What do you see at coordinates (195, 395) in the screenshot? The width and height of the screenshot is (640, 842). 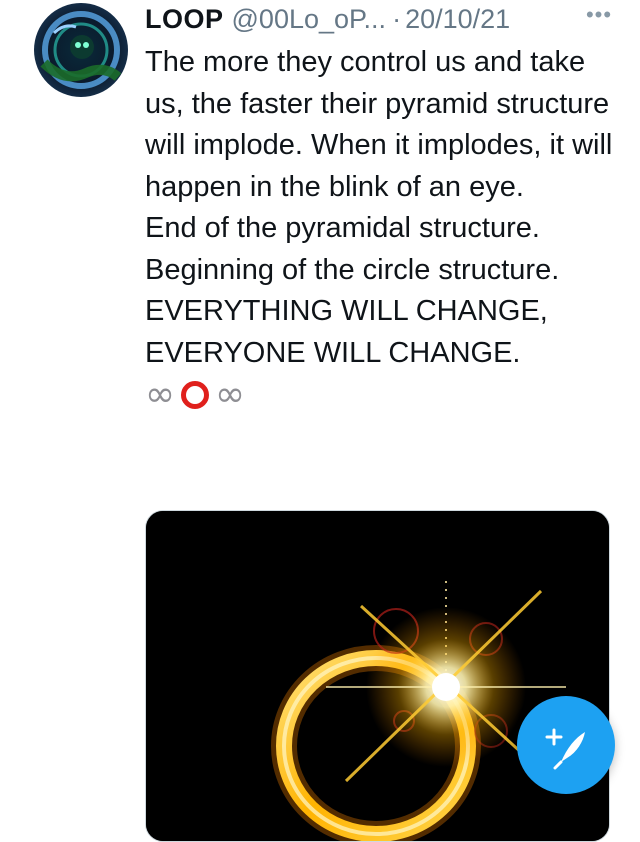 I see `red-circle-icon` at bounding box center [195, 395].